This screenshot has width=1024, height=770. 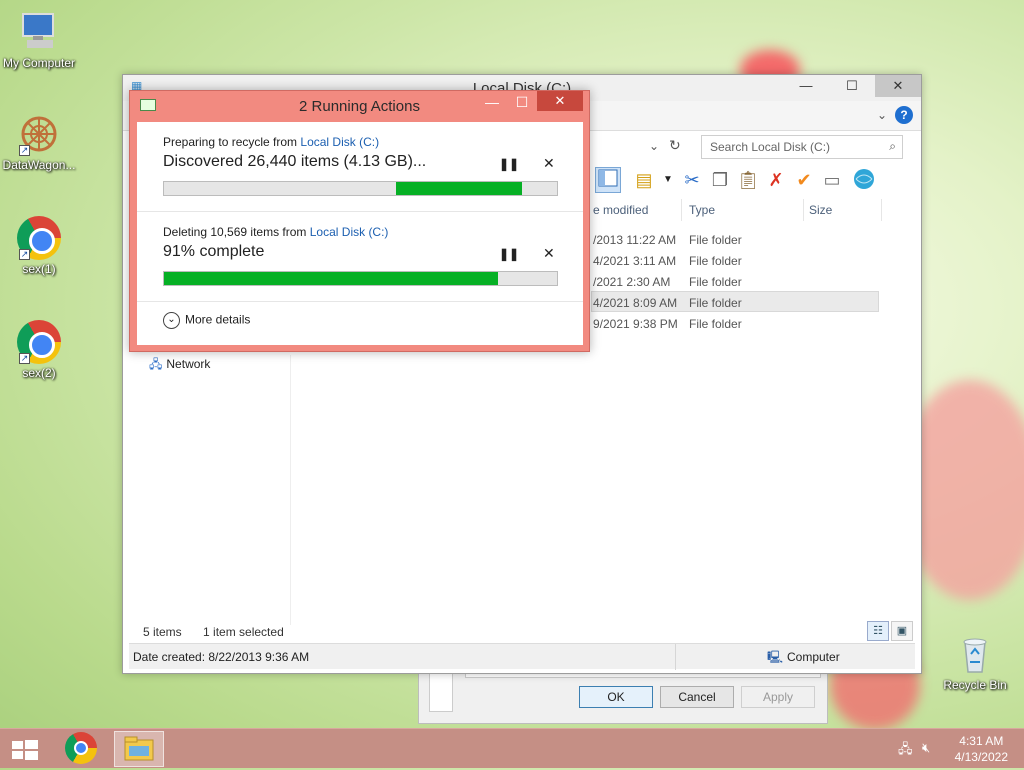 I want to click on more-details-button: ⌄ More details, so click(x=206, y=320).